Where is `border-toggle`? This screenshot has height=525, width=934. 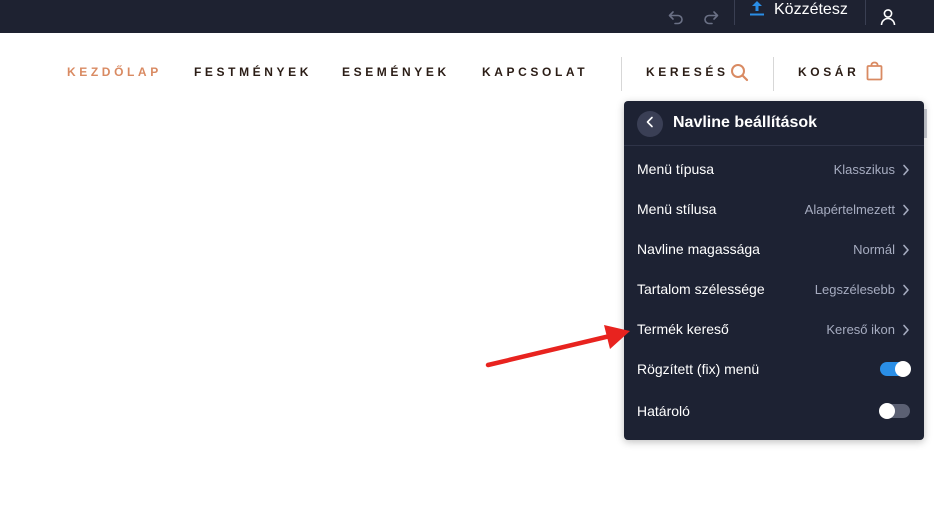 border-toggle is located at coordinates (894, 411).